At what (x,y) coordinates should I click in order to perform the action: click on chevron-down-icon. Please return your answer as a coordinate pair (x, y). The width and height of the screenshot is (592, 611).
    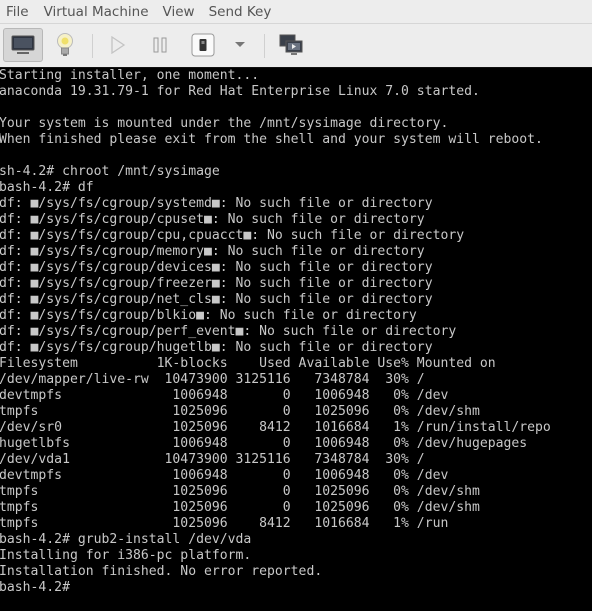
    Looking at the image, I should click on (240, 44).